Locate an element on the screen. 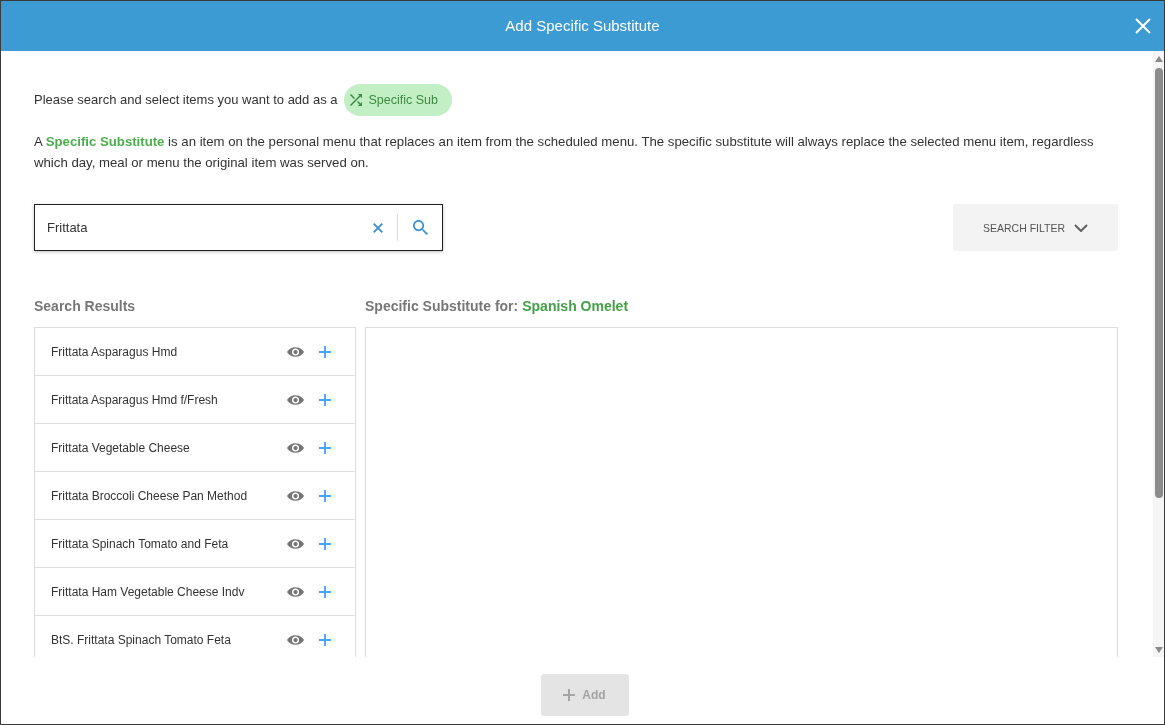  chevron-down-icon is located at coordinates (1081, 227).